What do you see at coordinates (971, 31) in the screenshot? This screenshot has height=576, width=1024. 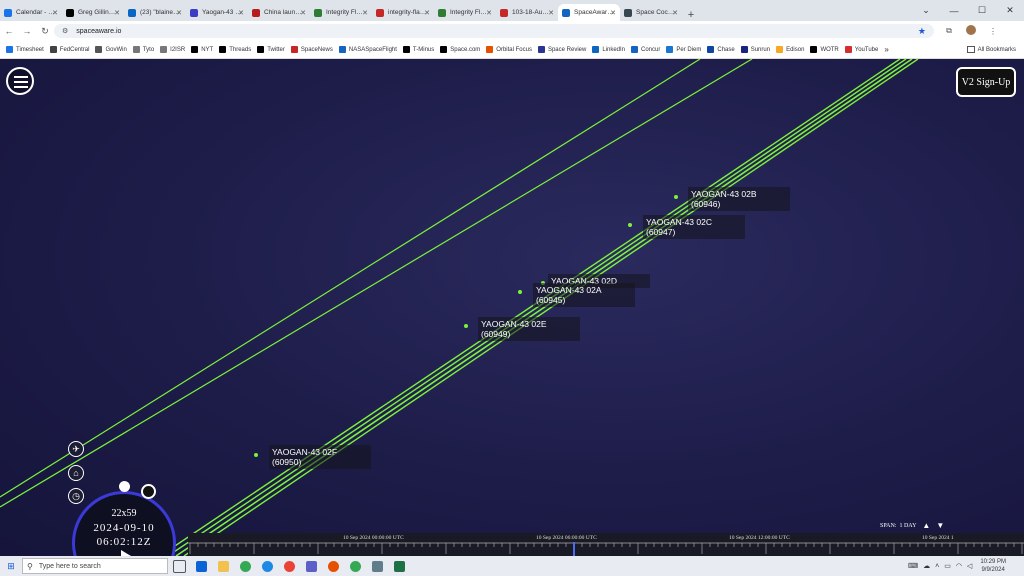 I see `profile-avatar` at bounding box center [971, 31].